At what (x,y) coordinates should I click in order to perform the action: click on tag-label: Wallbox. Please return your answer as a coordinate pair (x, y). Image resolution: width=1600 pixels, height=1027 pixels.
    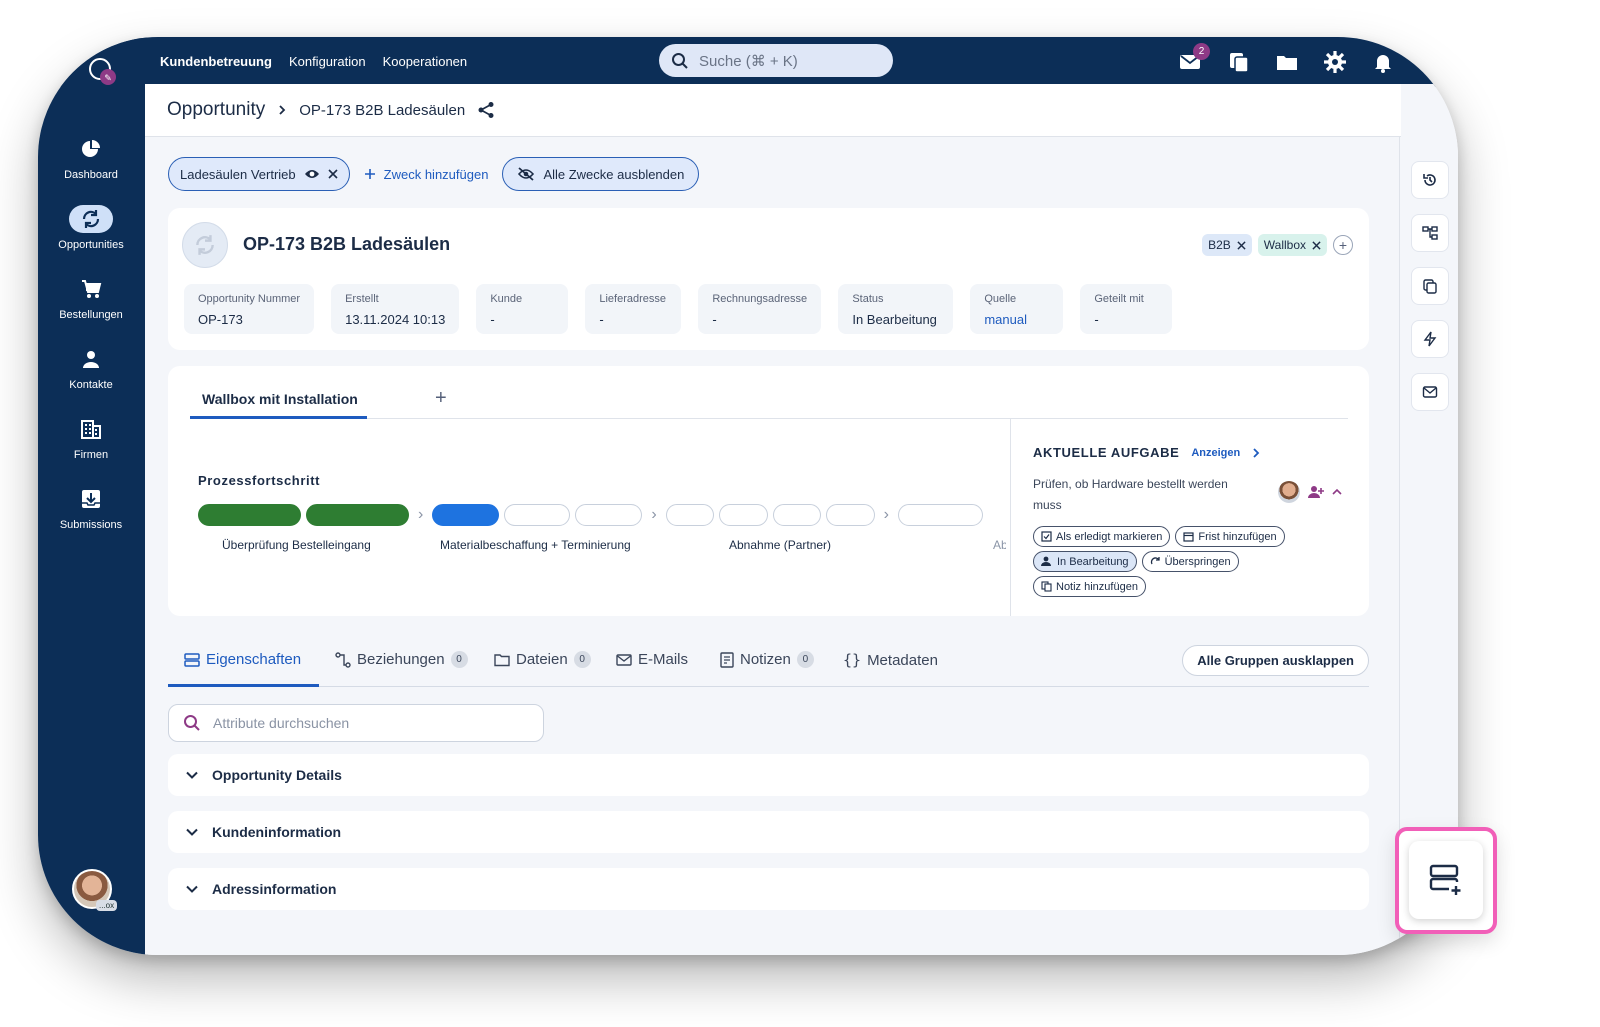
    Looking at the image, I should click on (1284, 245).